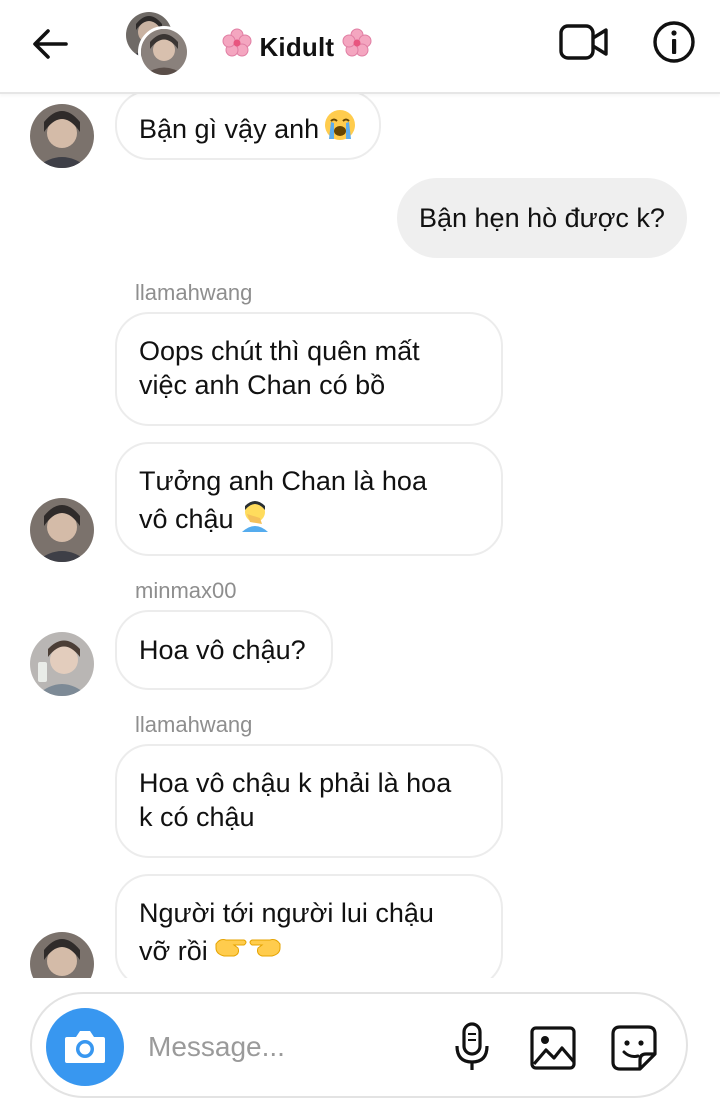  What do you see at coordinates (248, 127) in the screenshot?
I see `message-bubble: Bận gì vậy anh` at bounding box center [248, 127].